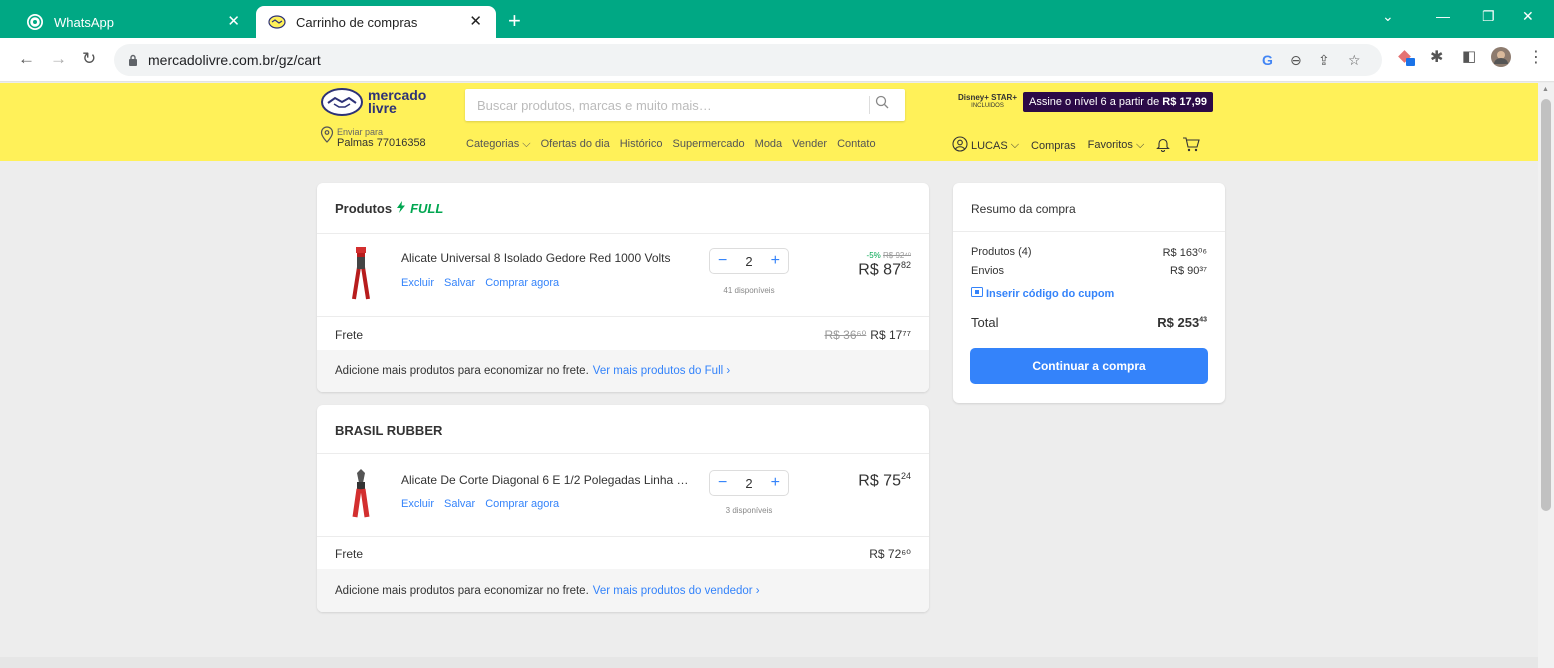 The image size is (1554, 668). Describe the element at coordinates (277, 22) in the screenshot. I see `mercadolivre-favicon-icon` at that location.